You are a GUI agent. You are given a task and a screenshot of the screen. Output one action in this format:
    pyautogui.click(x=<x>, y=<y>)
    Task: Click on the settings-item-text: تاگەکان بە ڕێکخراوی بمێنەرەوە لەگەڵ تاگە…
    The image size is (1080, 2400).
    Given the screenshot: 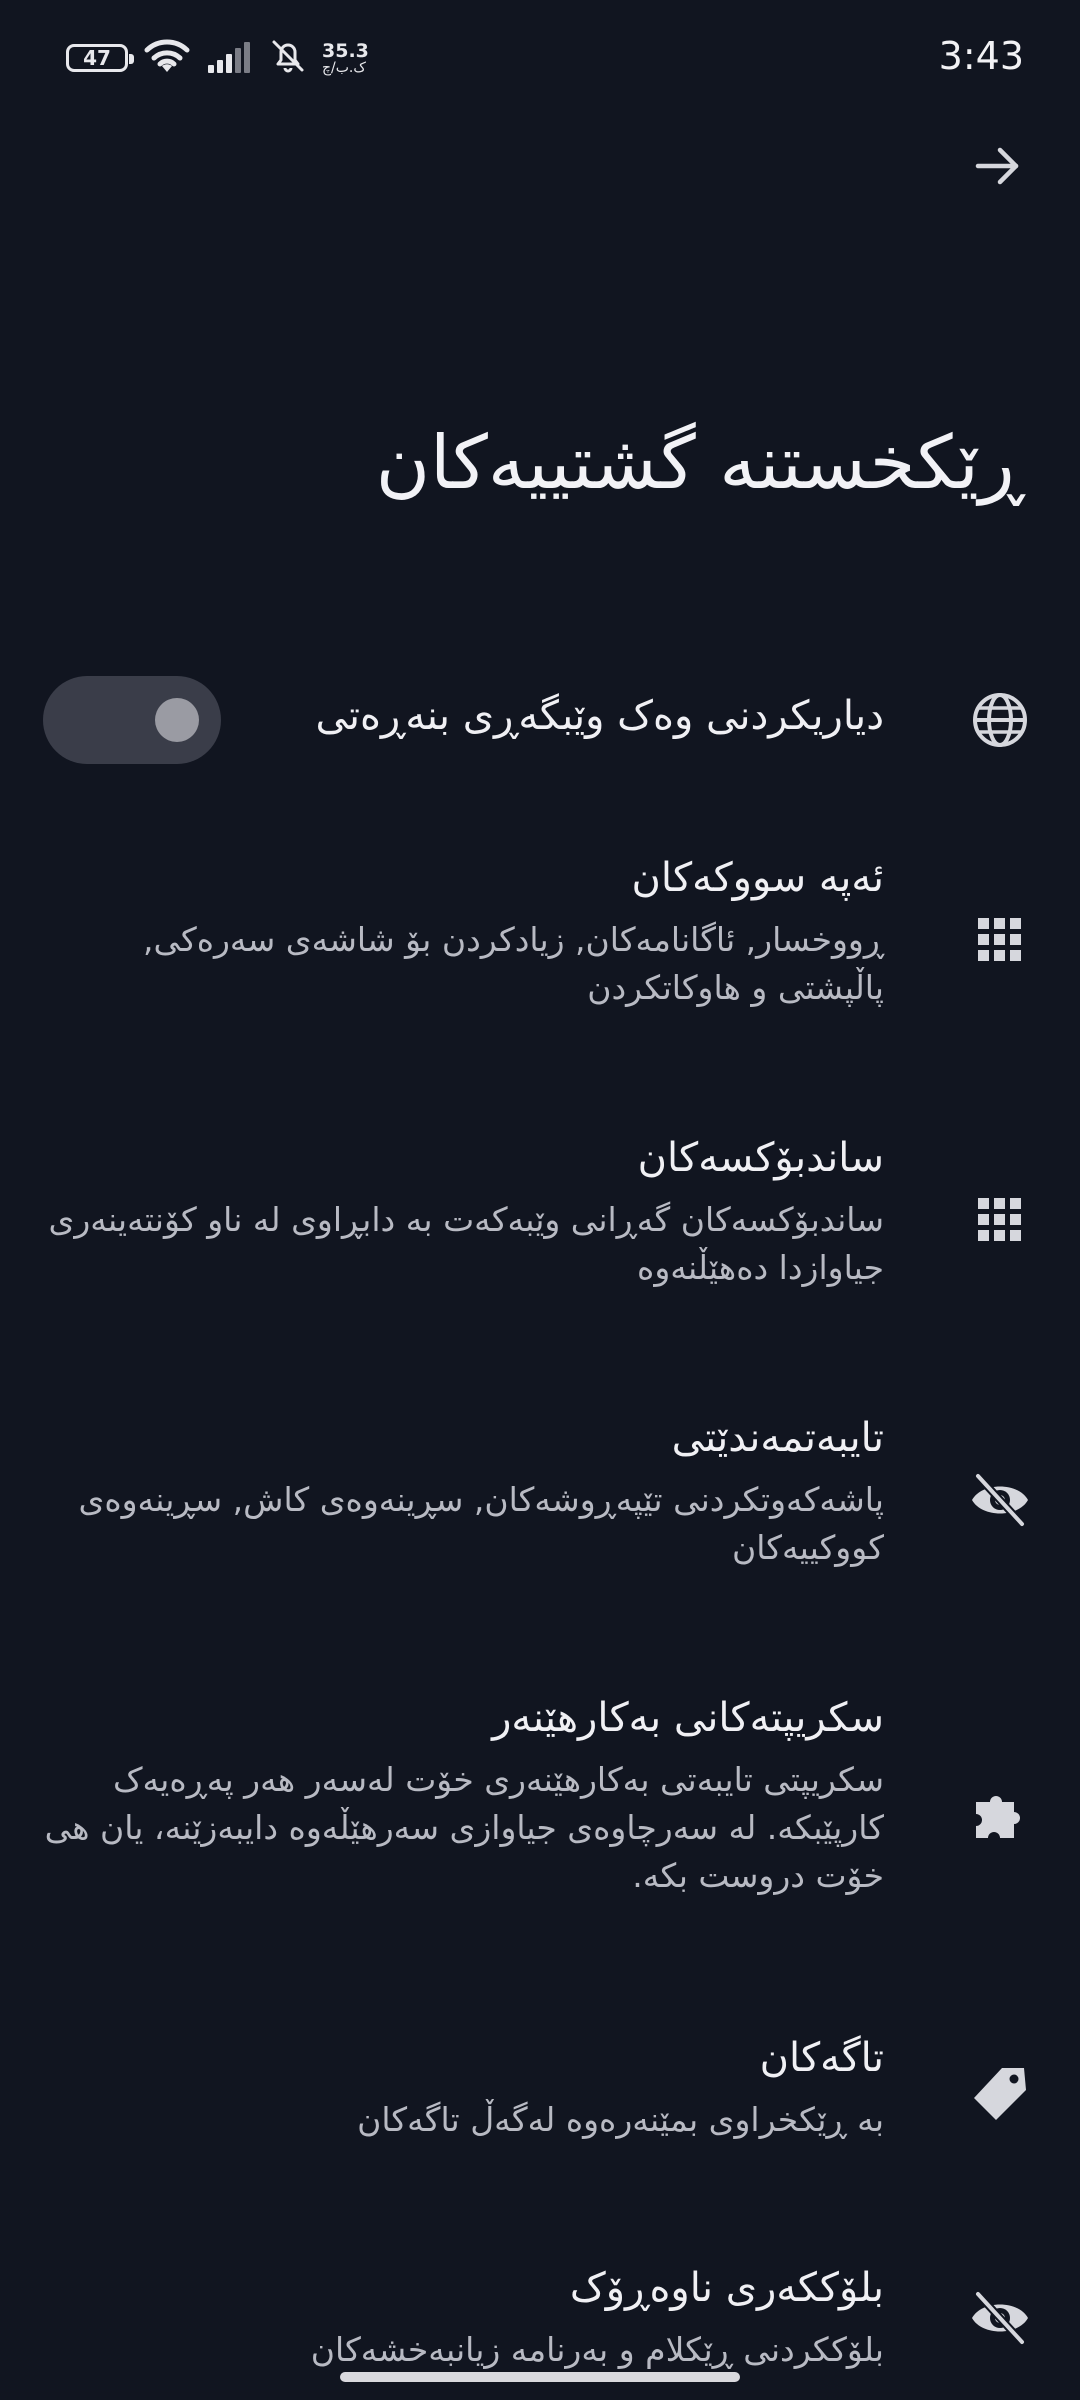 What is the action you would take?
    pyautogui.click(x=462, y=2088)
    